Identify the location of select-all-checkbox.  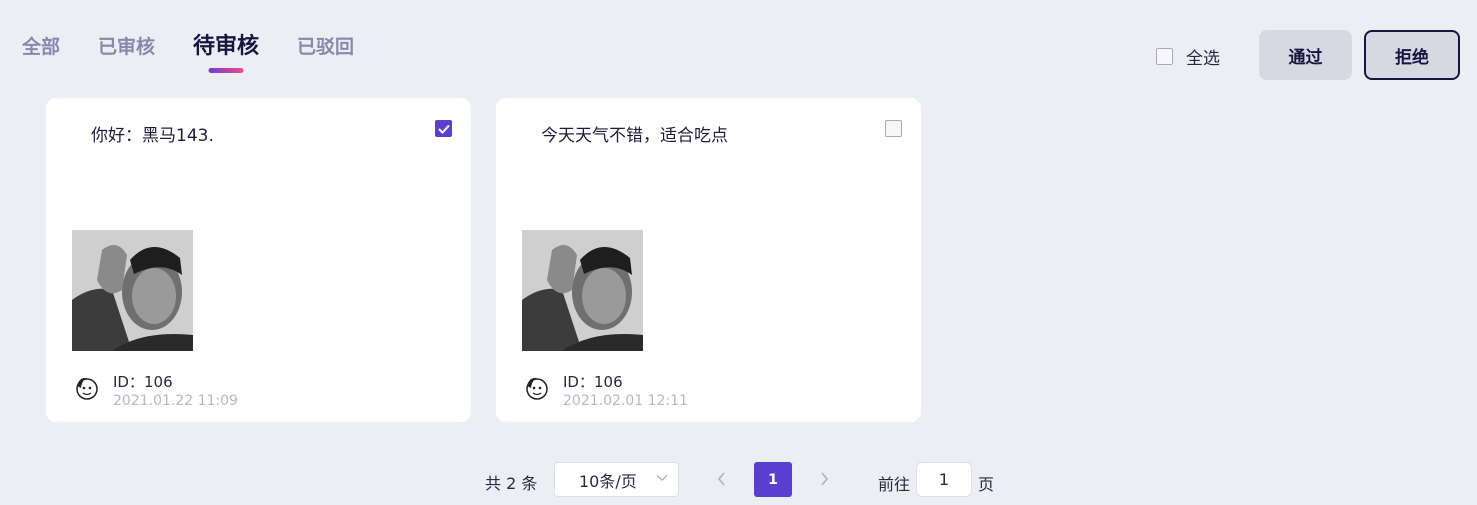
(1164, 56).